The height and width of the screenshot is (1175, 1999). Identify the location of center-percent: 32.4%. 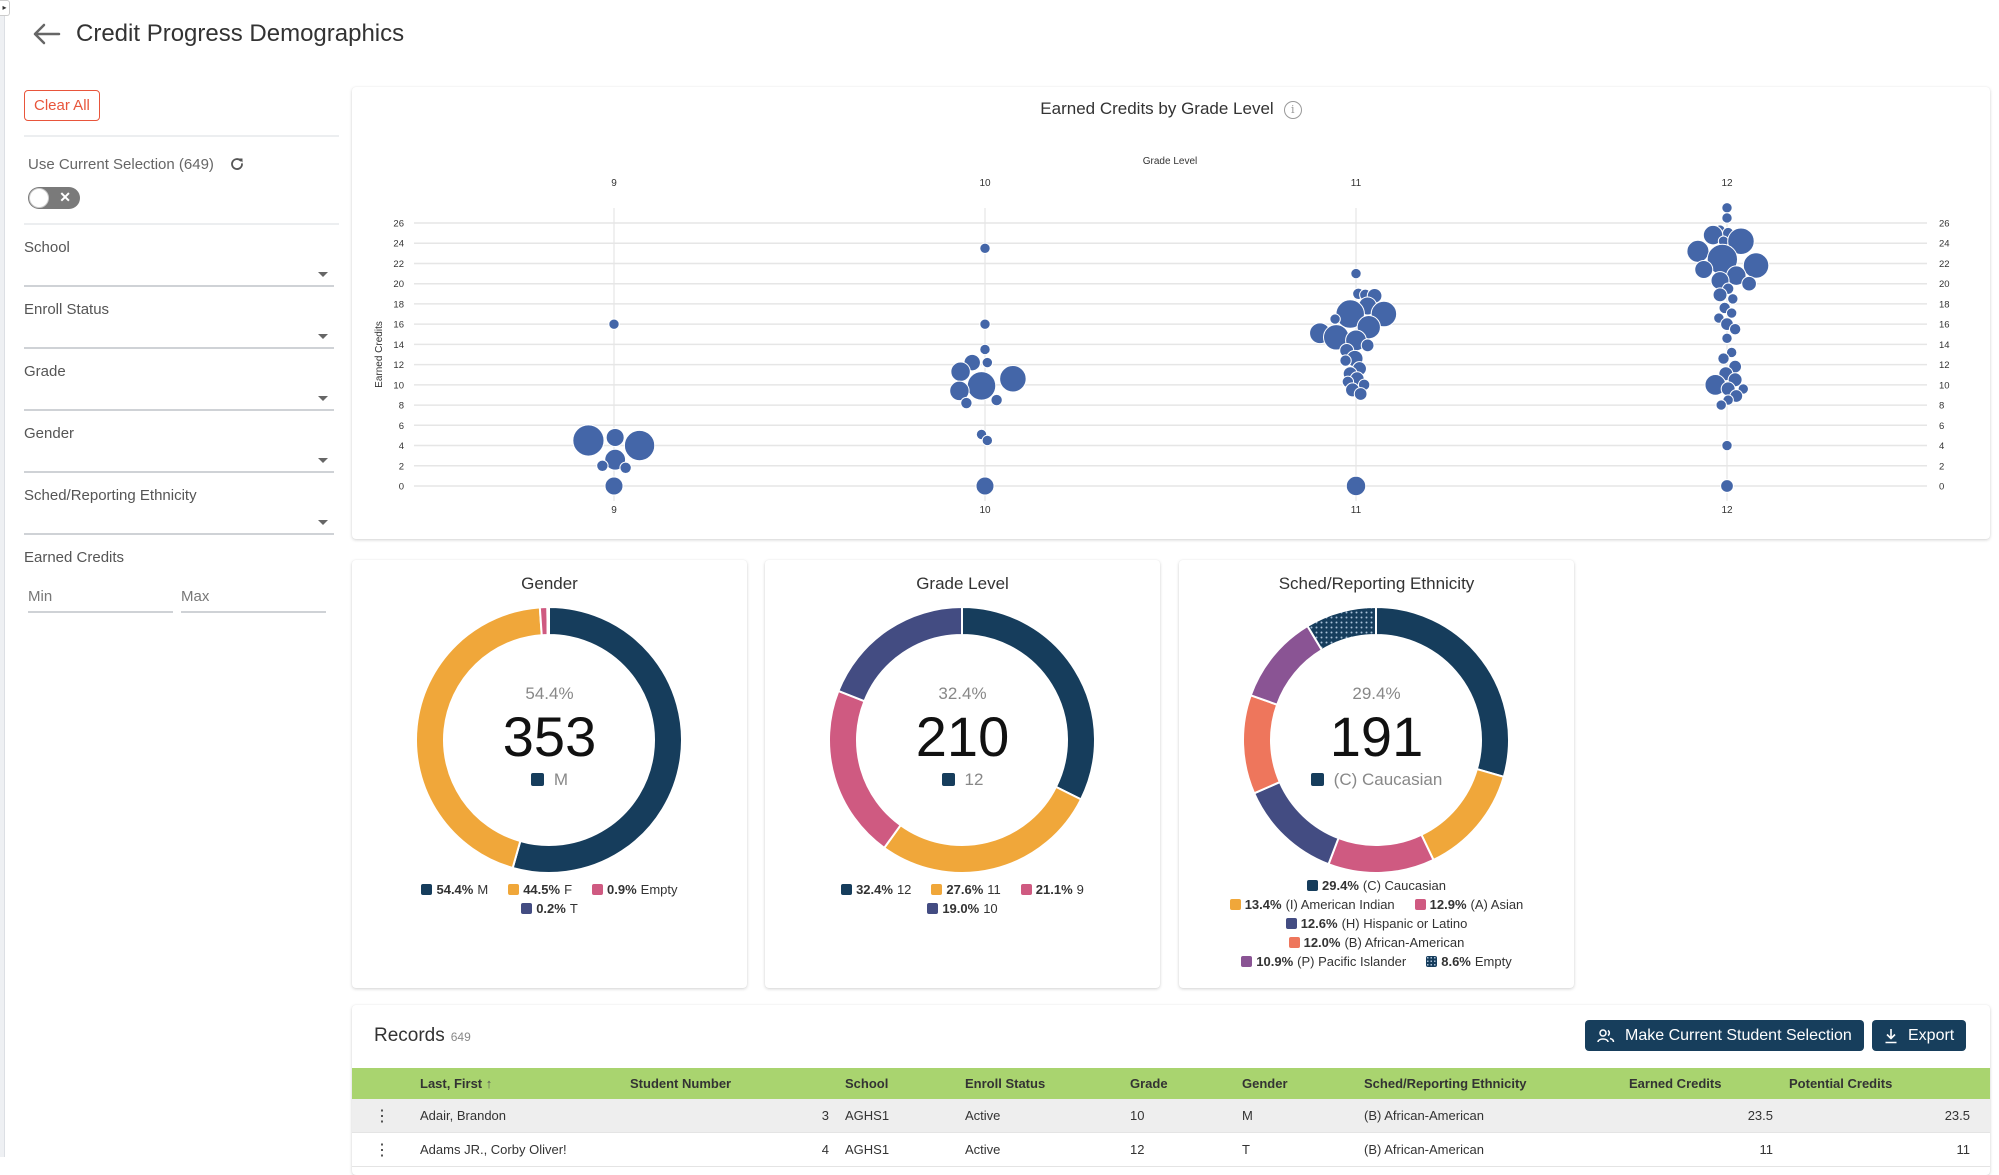
(962, 693).